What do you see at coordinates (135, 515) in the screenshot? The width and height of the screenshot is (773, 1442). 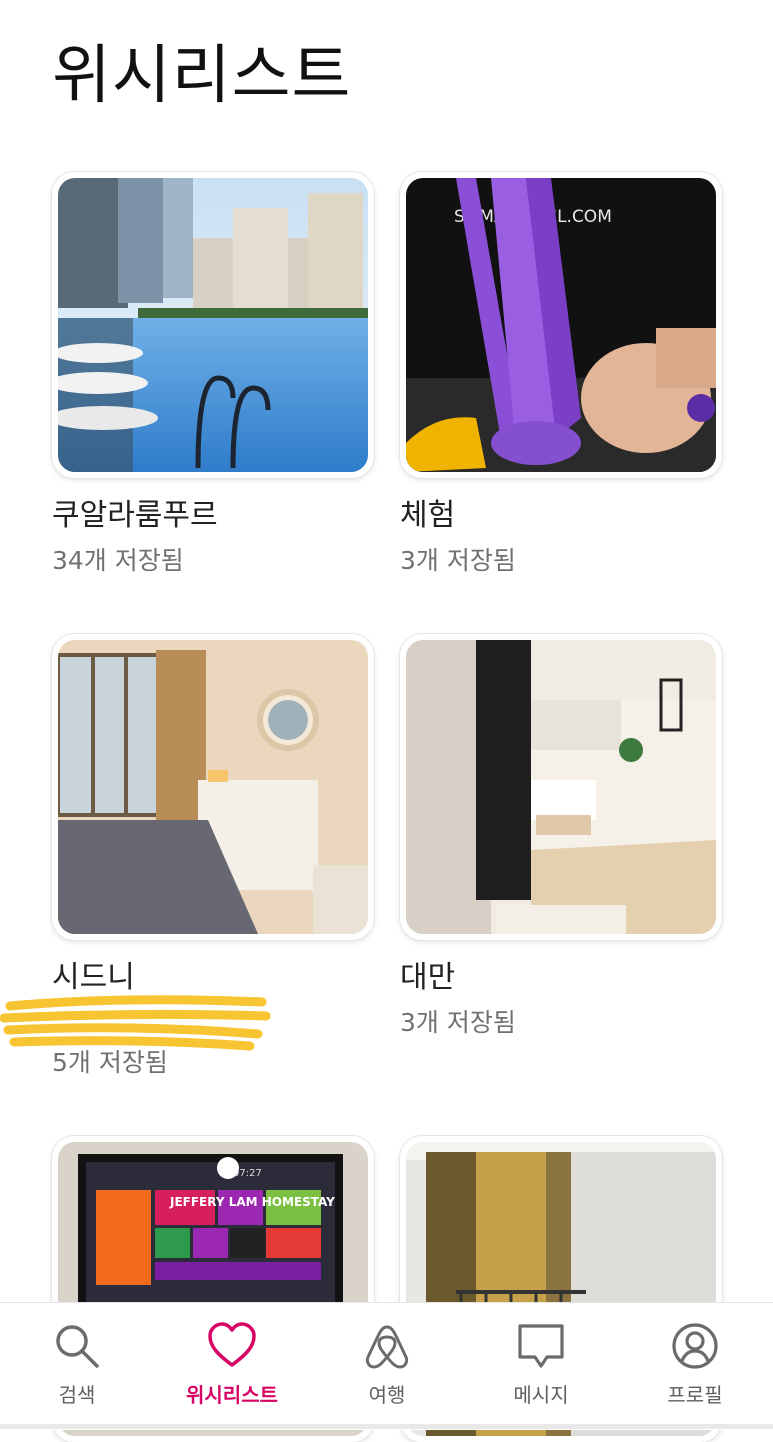 I see `wishlist-name: 쿠알라룸푸르` at bounding box center [135, 515].